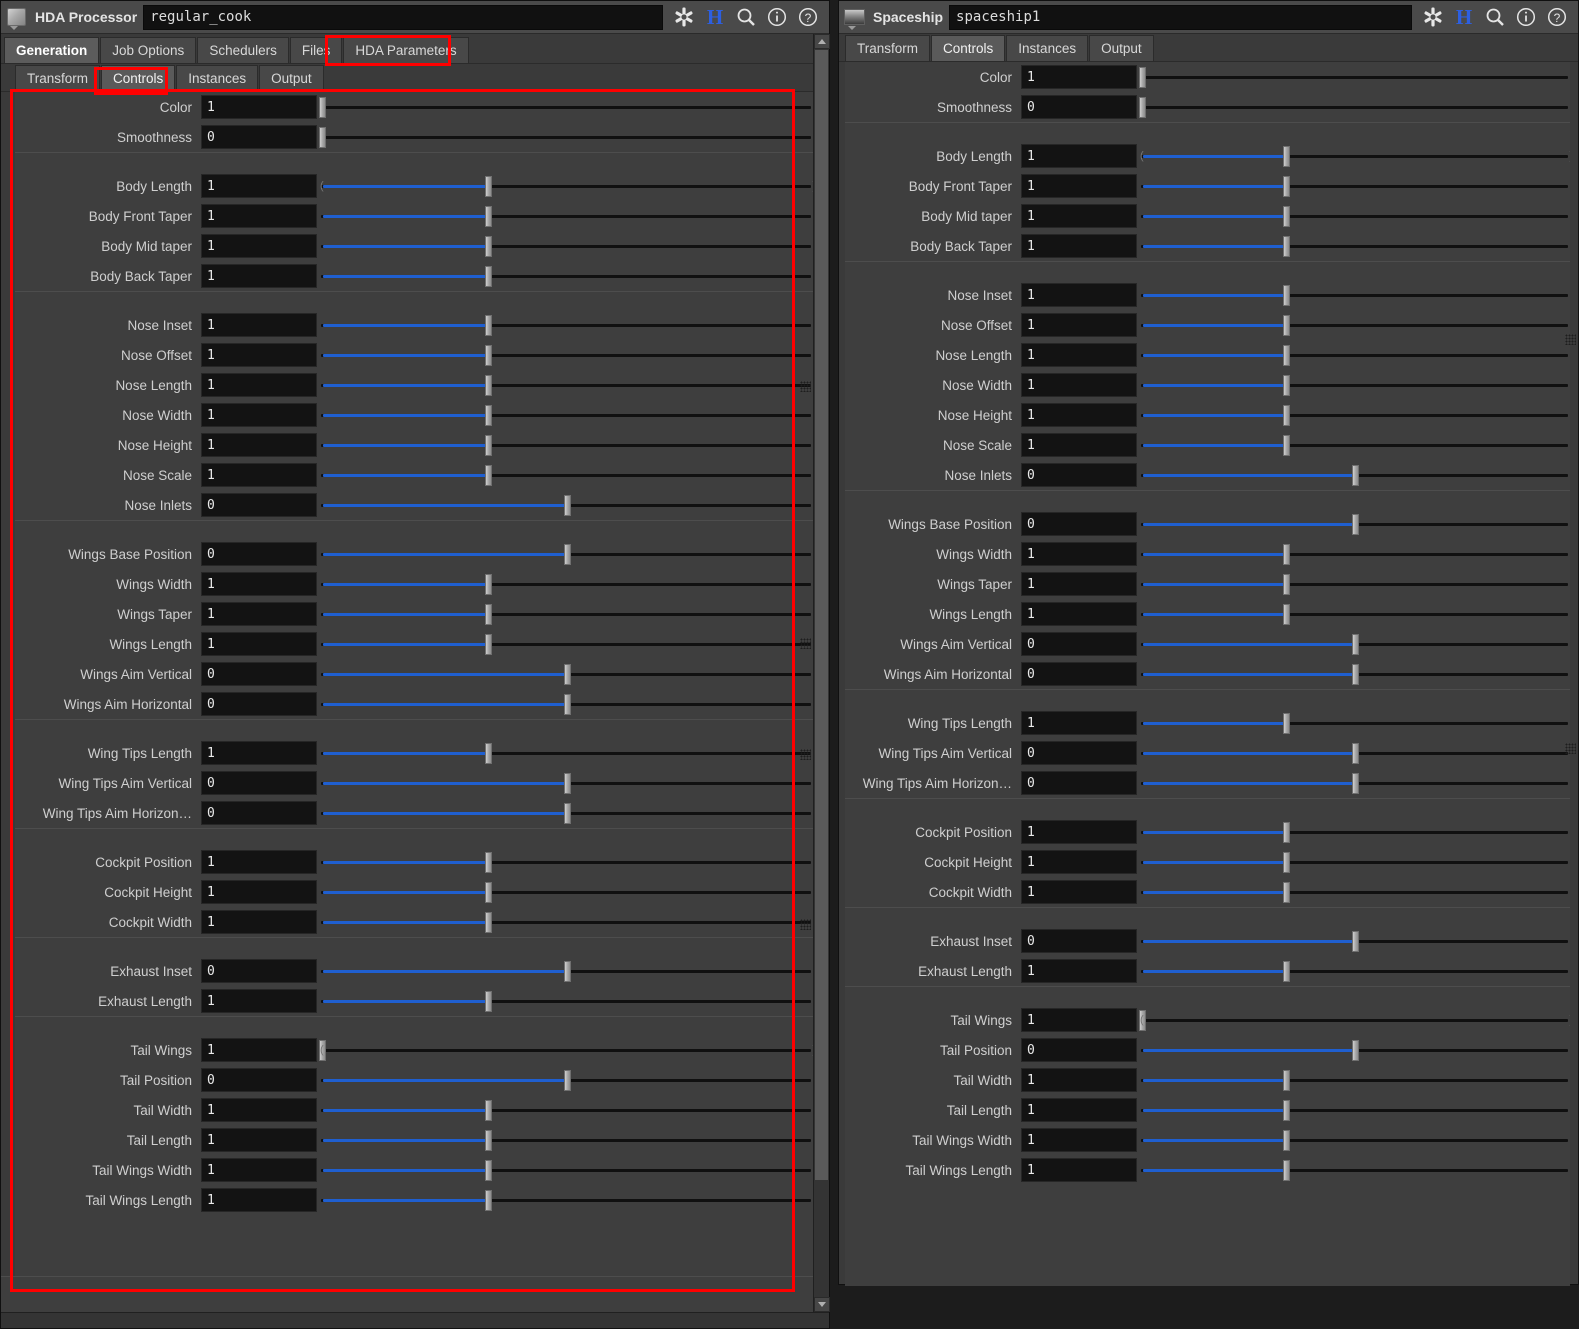 The width and height of the screenshot is (1579, 1329). I want to click on tab-instances: Instances, so click(217, 78).